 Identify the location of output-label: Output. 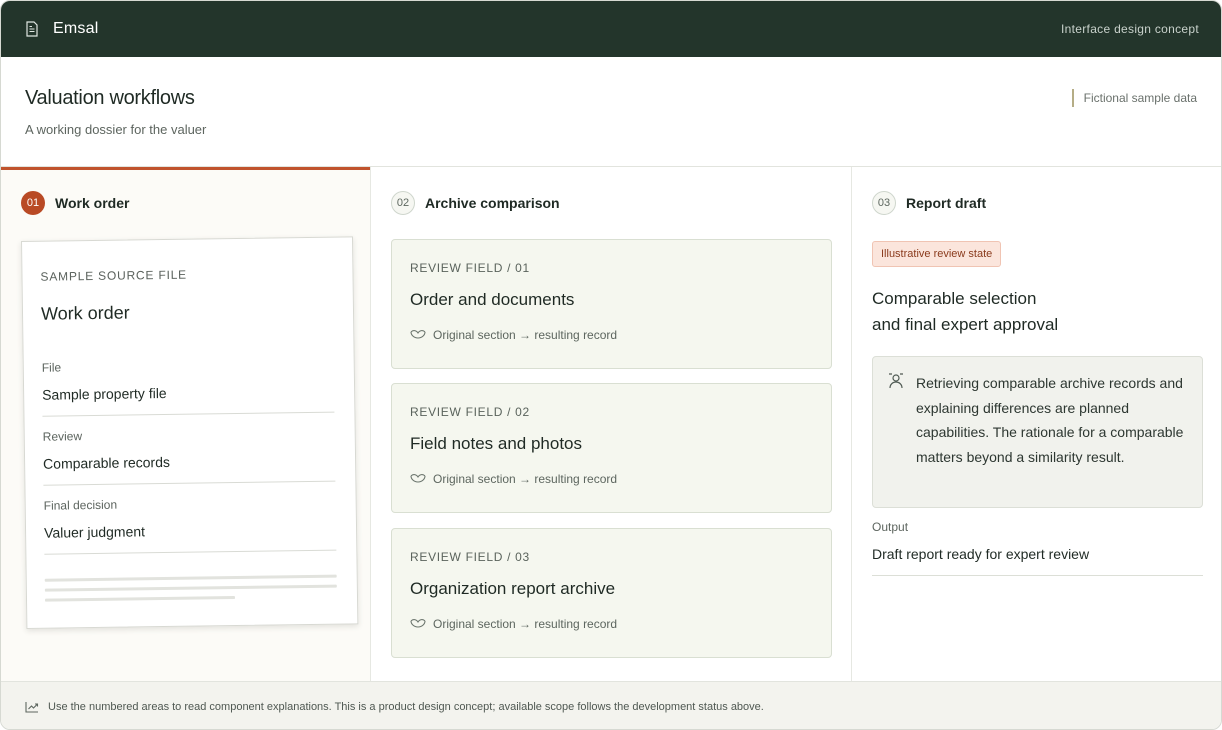
(890, 527).